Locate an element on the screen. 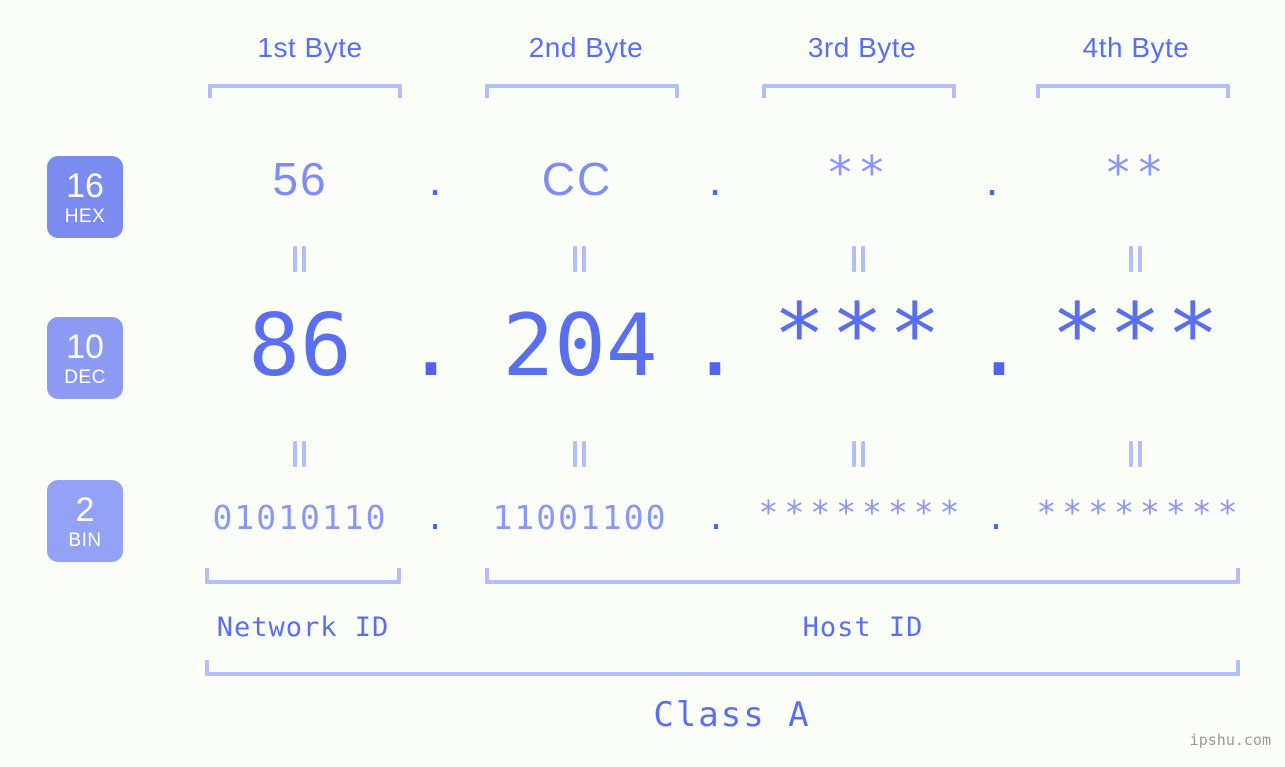 Image resolution: width=1285 pixels, height=767 pixels. base-badge-dec-number: 10 is located at coordinates (85, 346).